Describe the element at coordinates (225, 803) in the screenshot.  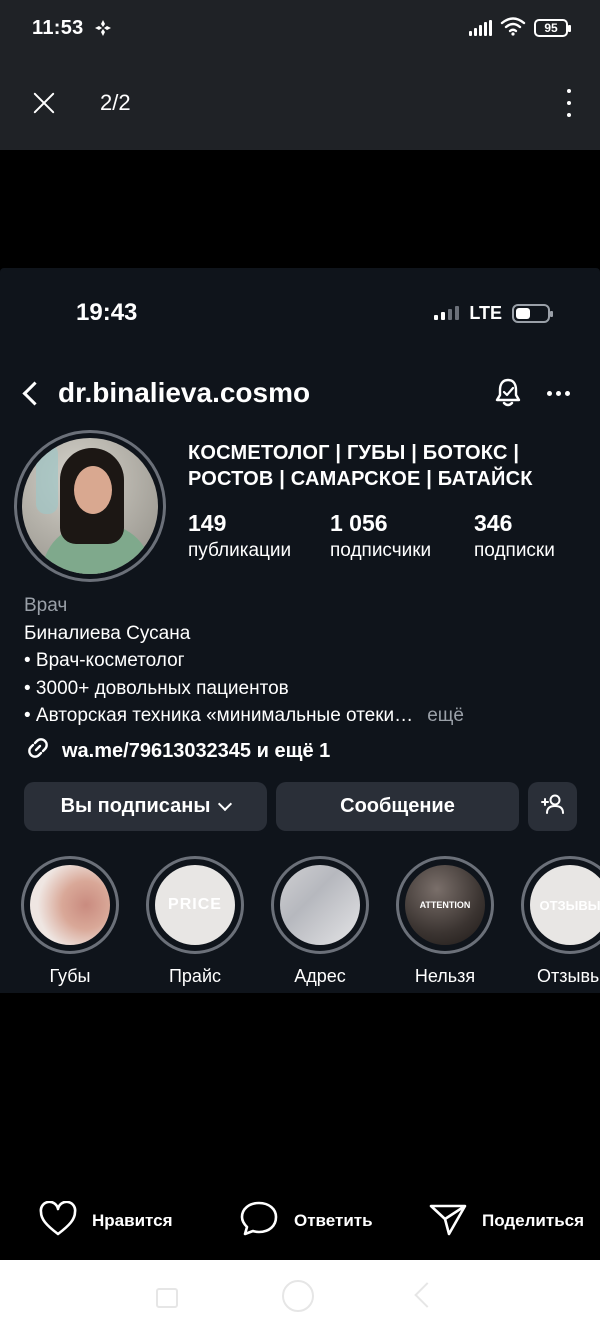
I see `chevron-down-icon` at that location.